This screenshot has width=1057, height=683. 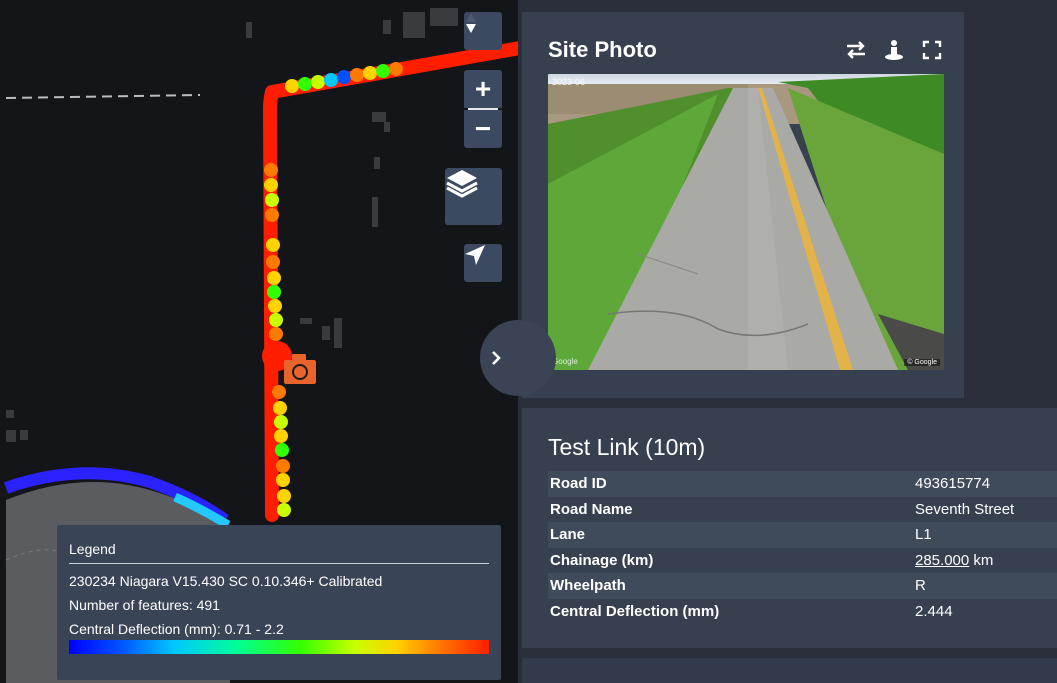 I want to click on fullscreen-button, so click(x=932, y=50).